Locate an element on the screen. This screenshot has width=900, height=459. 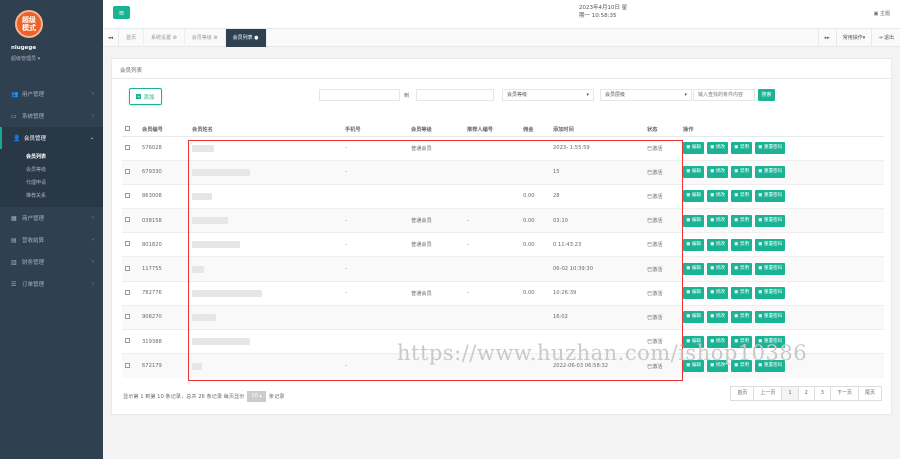
submenu-item: 代理申请 is located at coordinates (51, 183).